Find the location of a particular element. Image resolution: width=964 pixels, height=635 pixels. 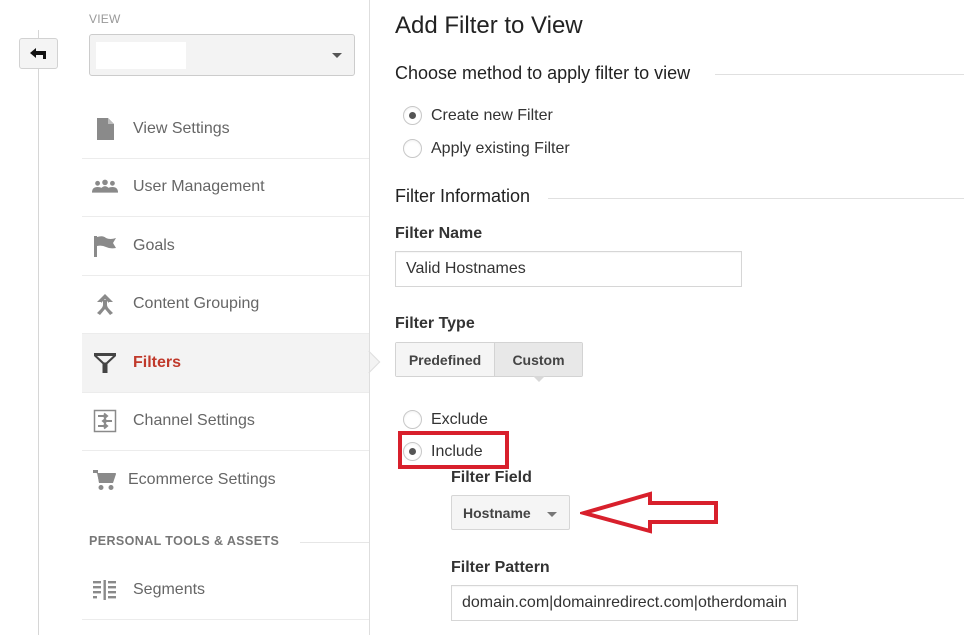

filter-icon is located at coordinates (105, 363).